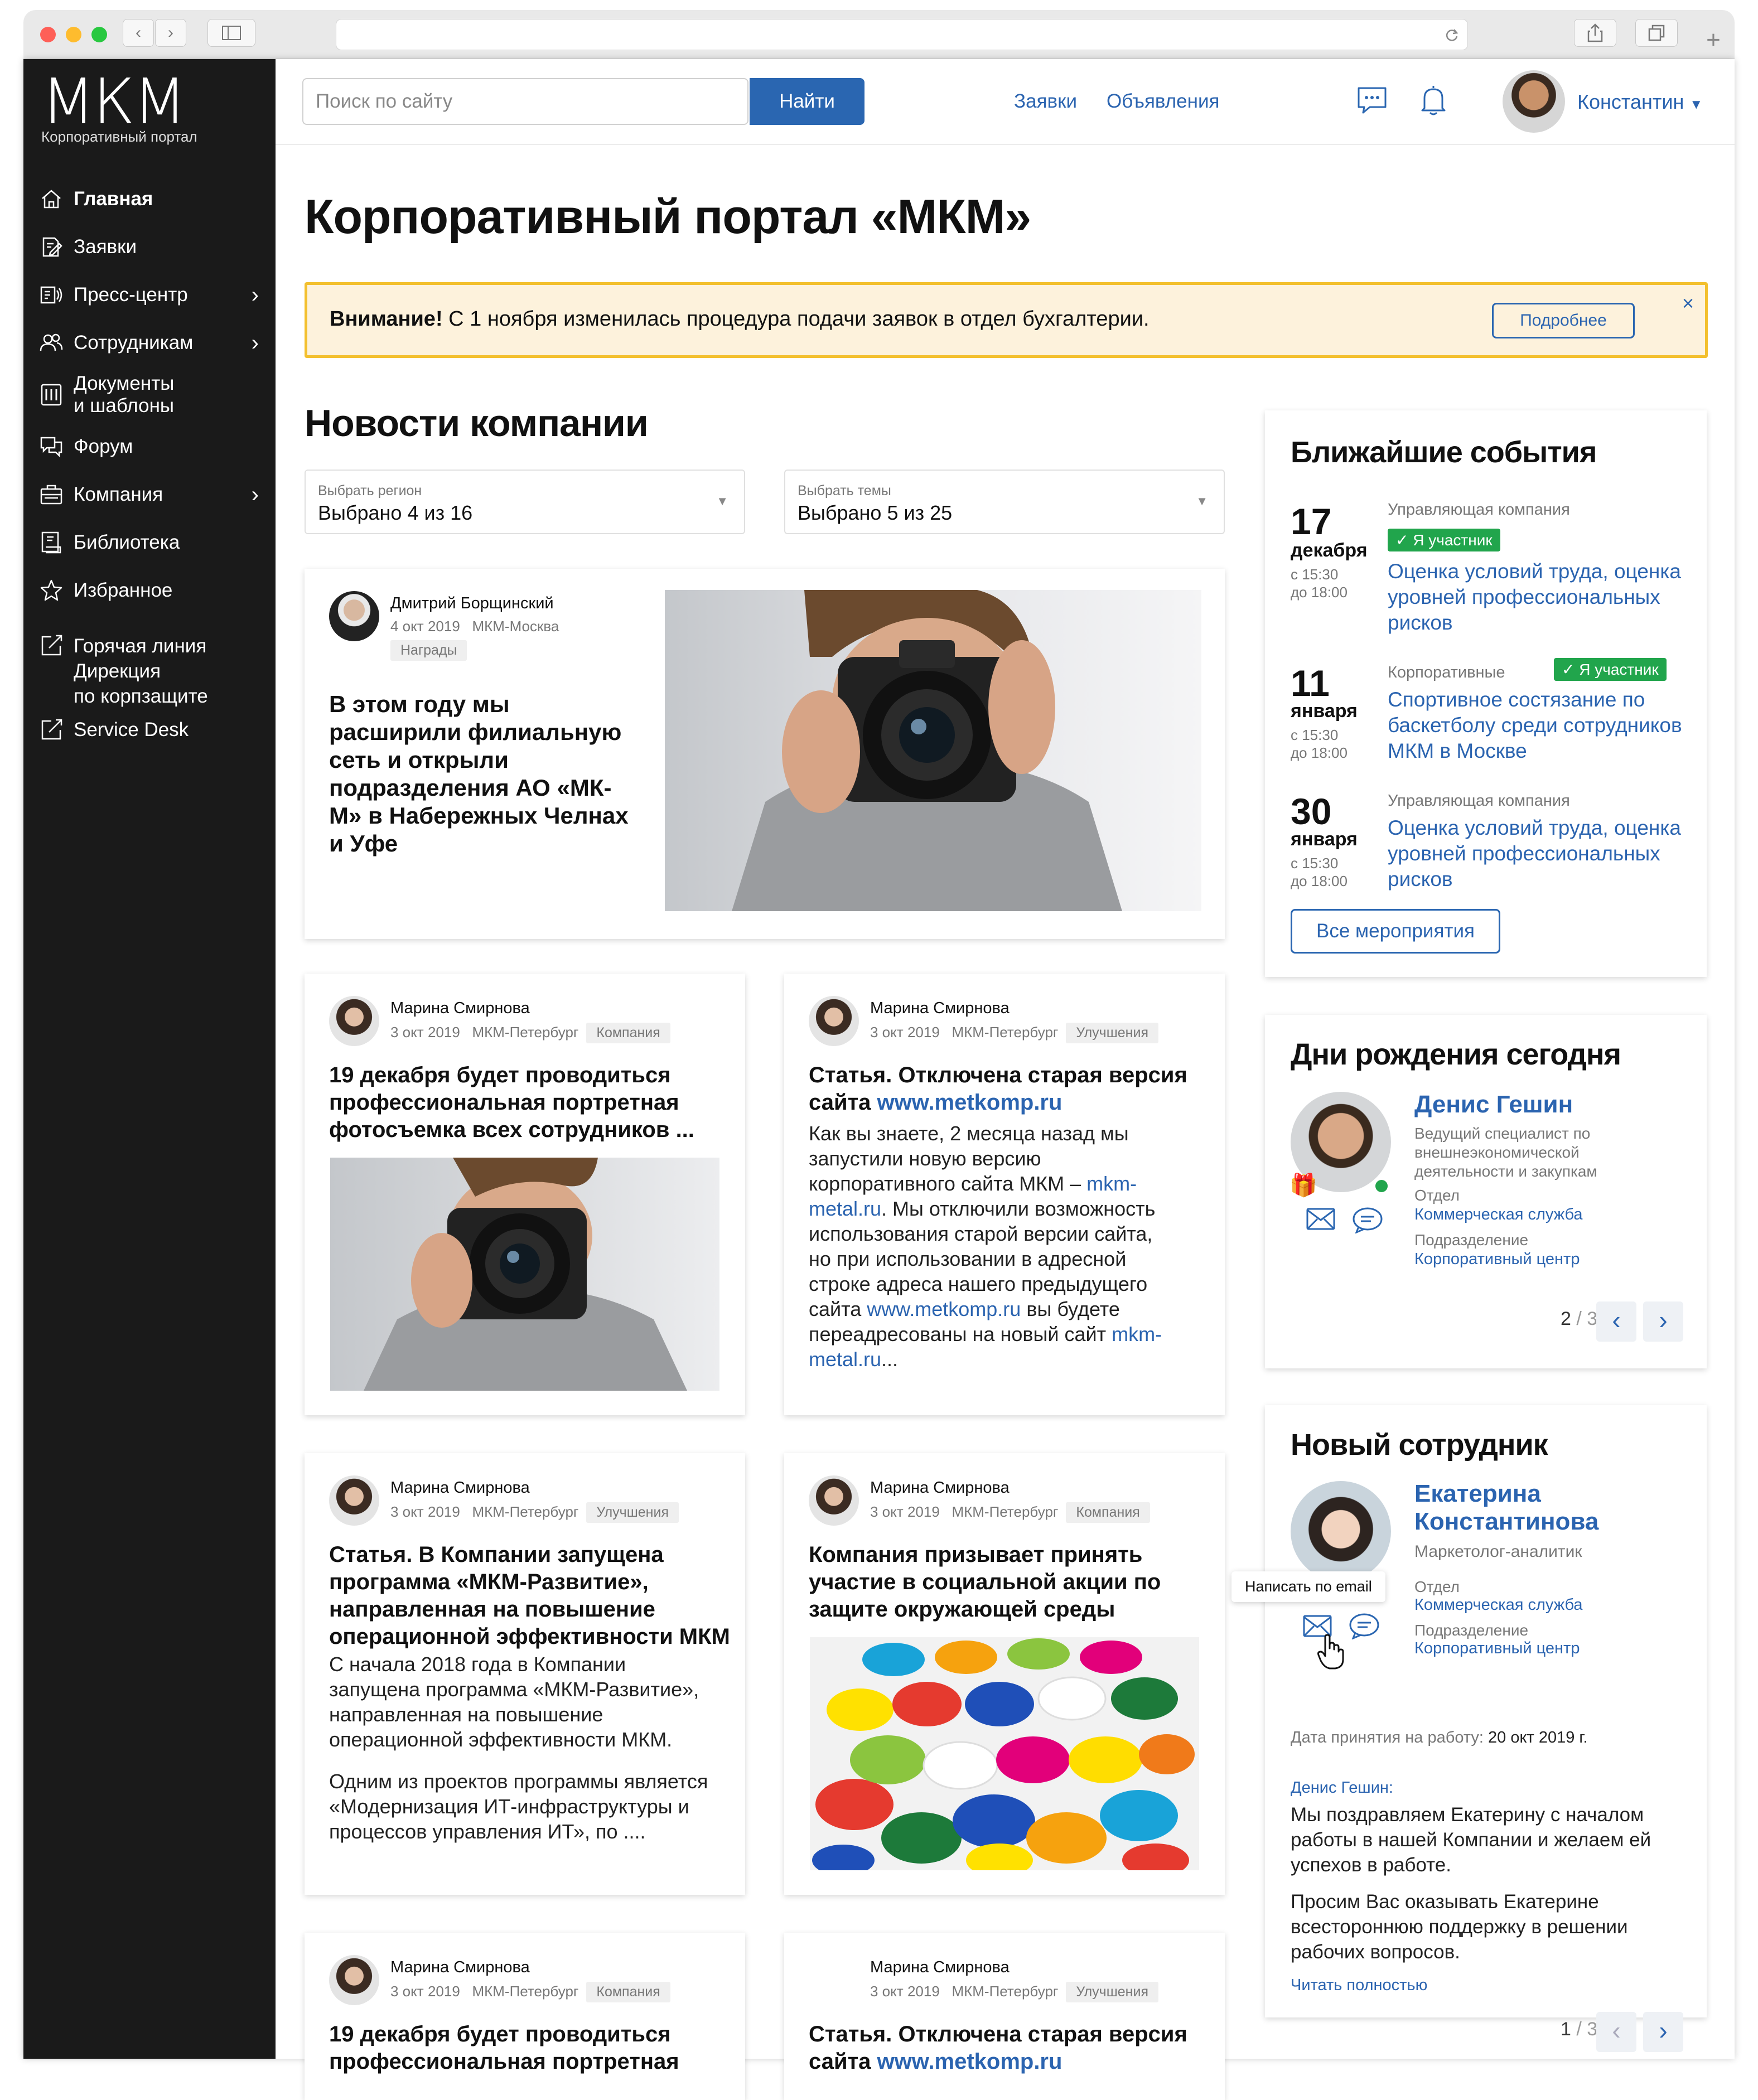 The width and height of the screenshot is (1758, 2100). Describe the element at coordinates (231, 33) in the screenshot. I see `sidebar-toggle-button` at that location.